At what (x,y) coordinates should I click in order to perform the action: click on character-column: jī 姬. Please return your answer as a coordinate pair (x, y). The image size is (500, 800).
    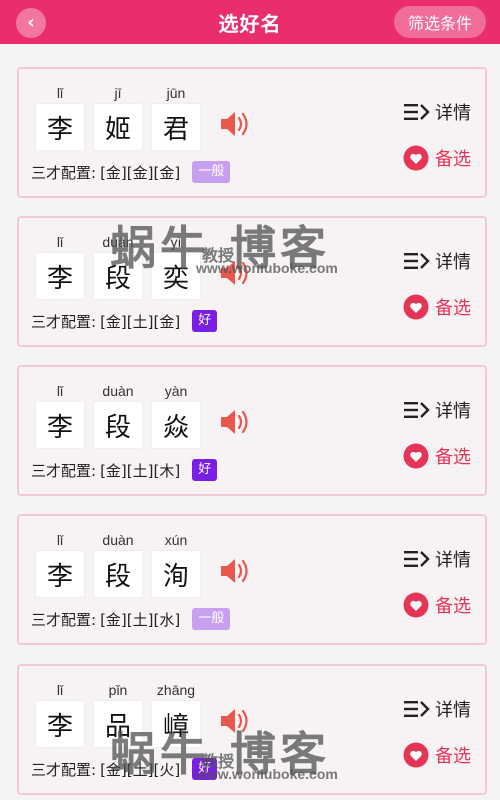
    Looking at the image, I should click on (118, 117).